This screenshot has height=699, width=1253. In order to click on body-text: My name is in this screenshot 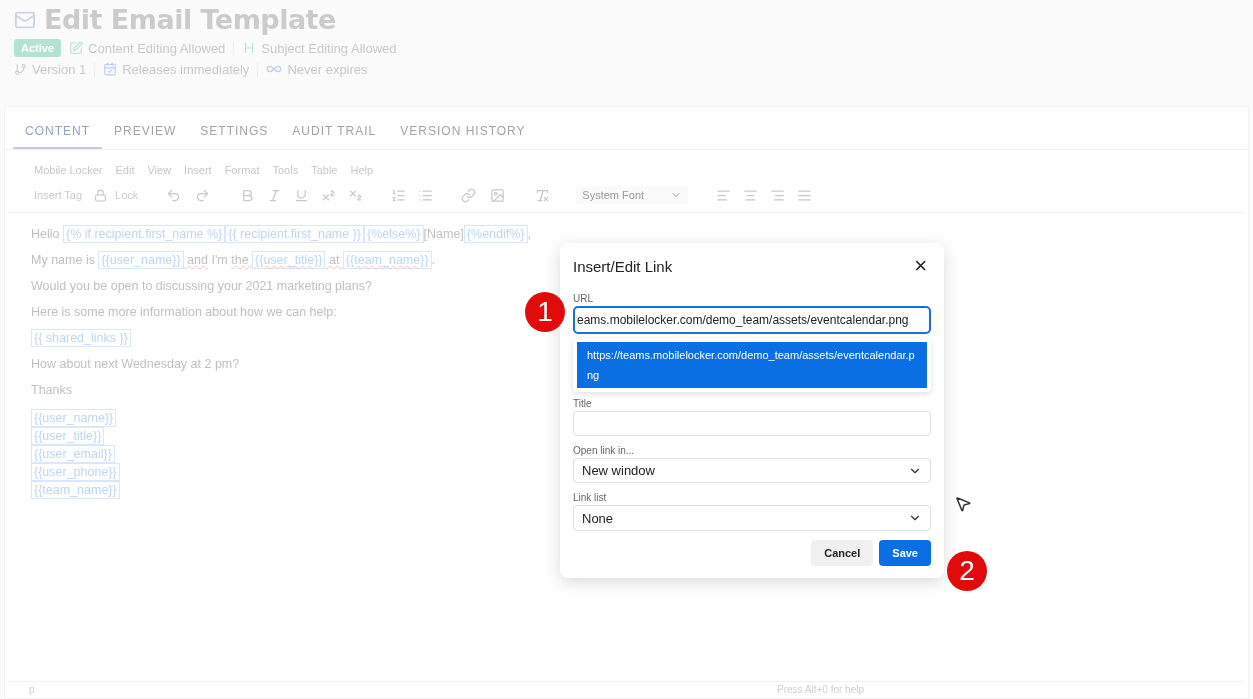, I will do `click(63, 260)`.